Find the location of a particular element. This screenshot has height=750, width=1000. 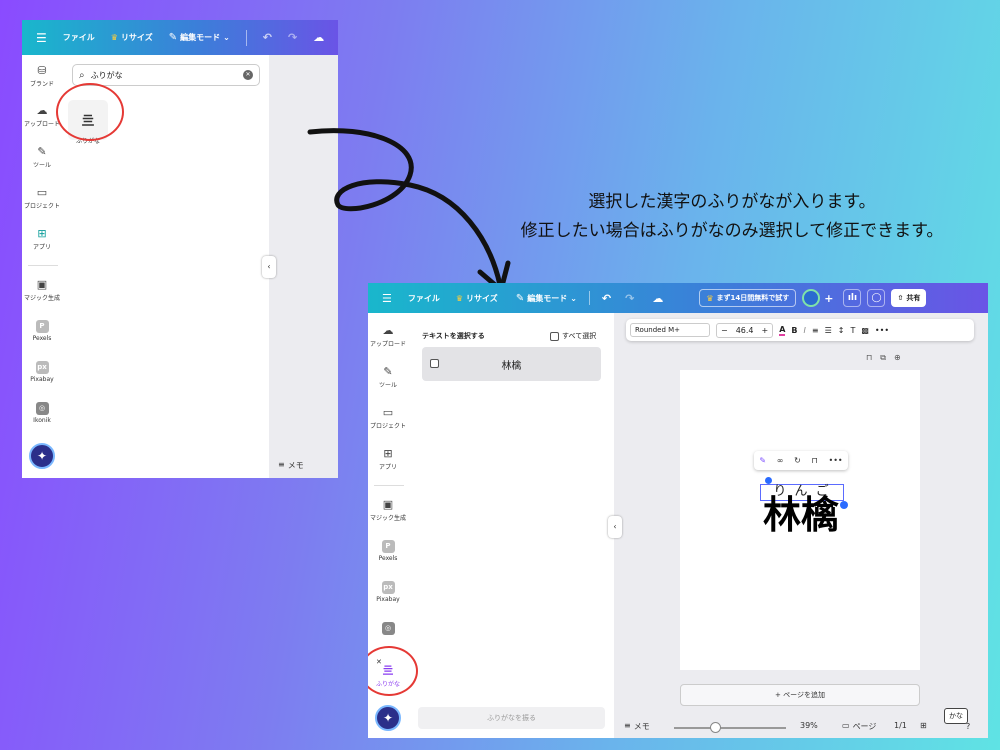

transparency-icon: ▩ is located at coordinates (865, 330).